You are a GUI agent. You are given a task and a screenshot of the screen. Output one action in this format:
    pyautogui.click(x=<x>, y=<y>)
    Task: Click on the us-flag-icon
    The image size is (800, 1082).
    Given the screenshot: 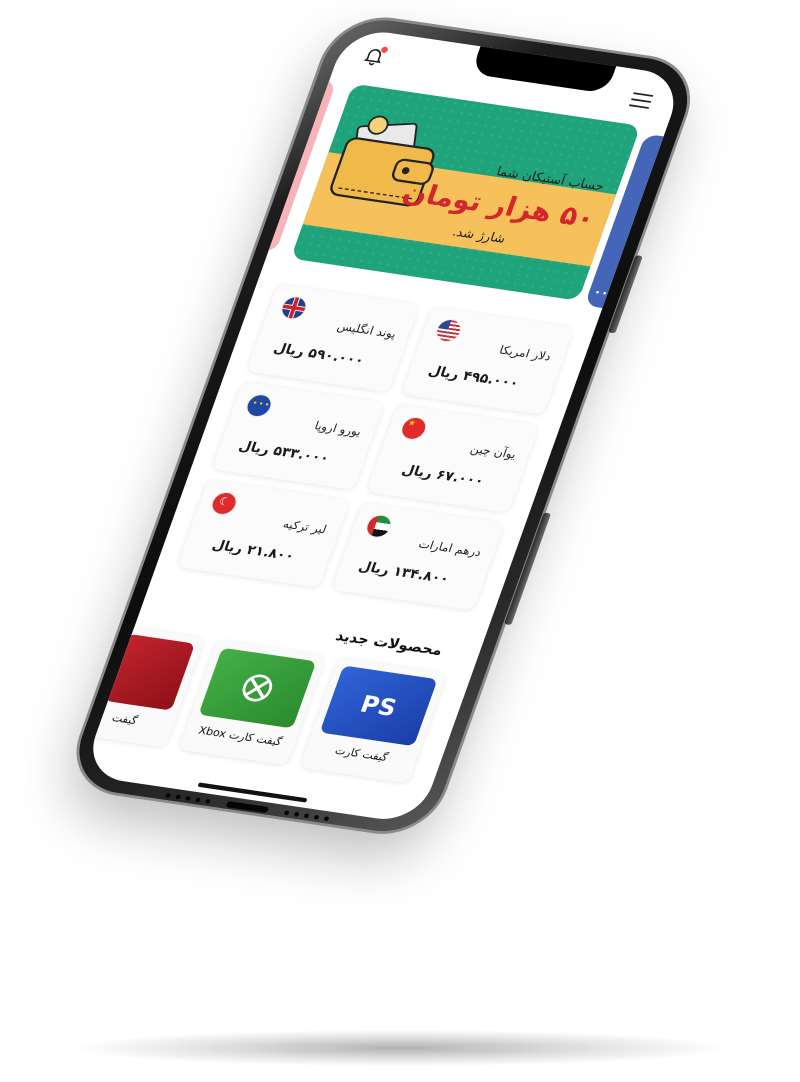 What is the action you would take?
    pyautogui.click(x=449, y=330)
    